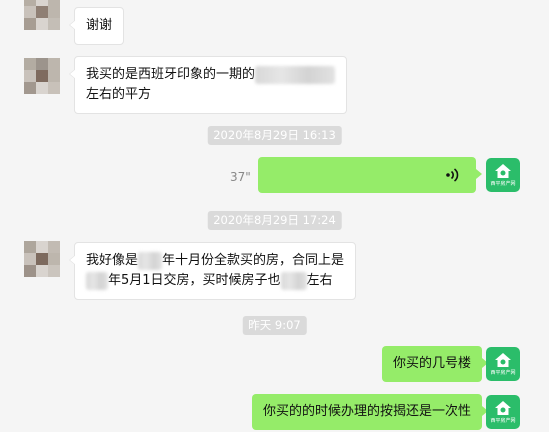 Image resolution: width=549 pixels, height=432 pixels. What do you see at coordinates (212, 271) in the screenshot?
I see `message-incoming: 我好像是 年十月份全款买的房，合同上是 年5月1日交房，买时候房子也 左右` at bounding box center [212, 271].